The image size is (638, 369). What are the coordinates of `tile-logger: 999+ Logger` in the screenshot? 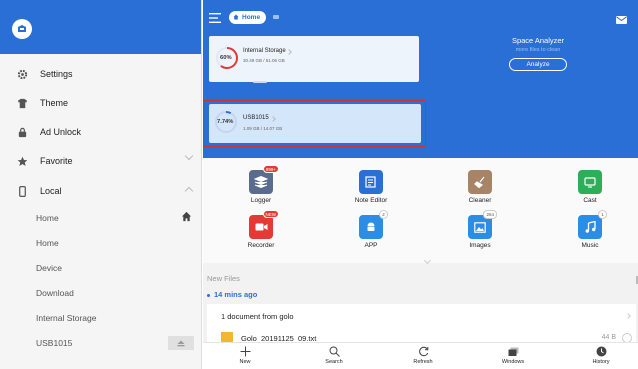 It's located at (261, 184).